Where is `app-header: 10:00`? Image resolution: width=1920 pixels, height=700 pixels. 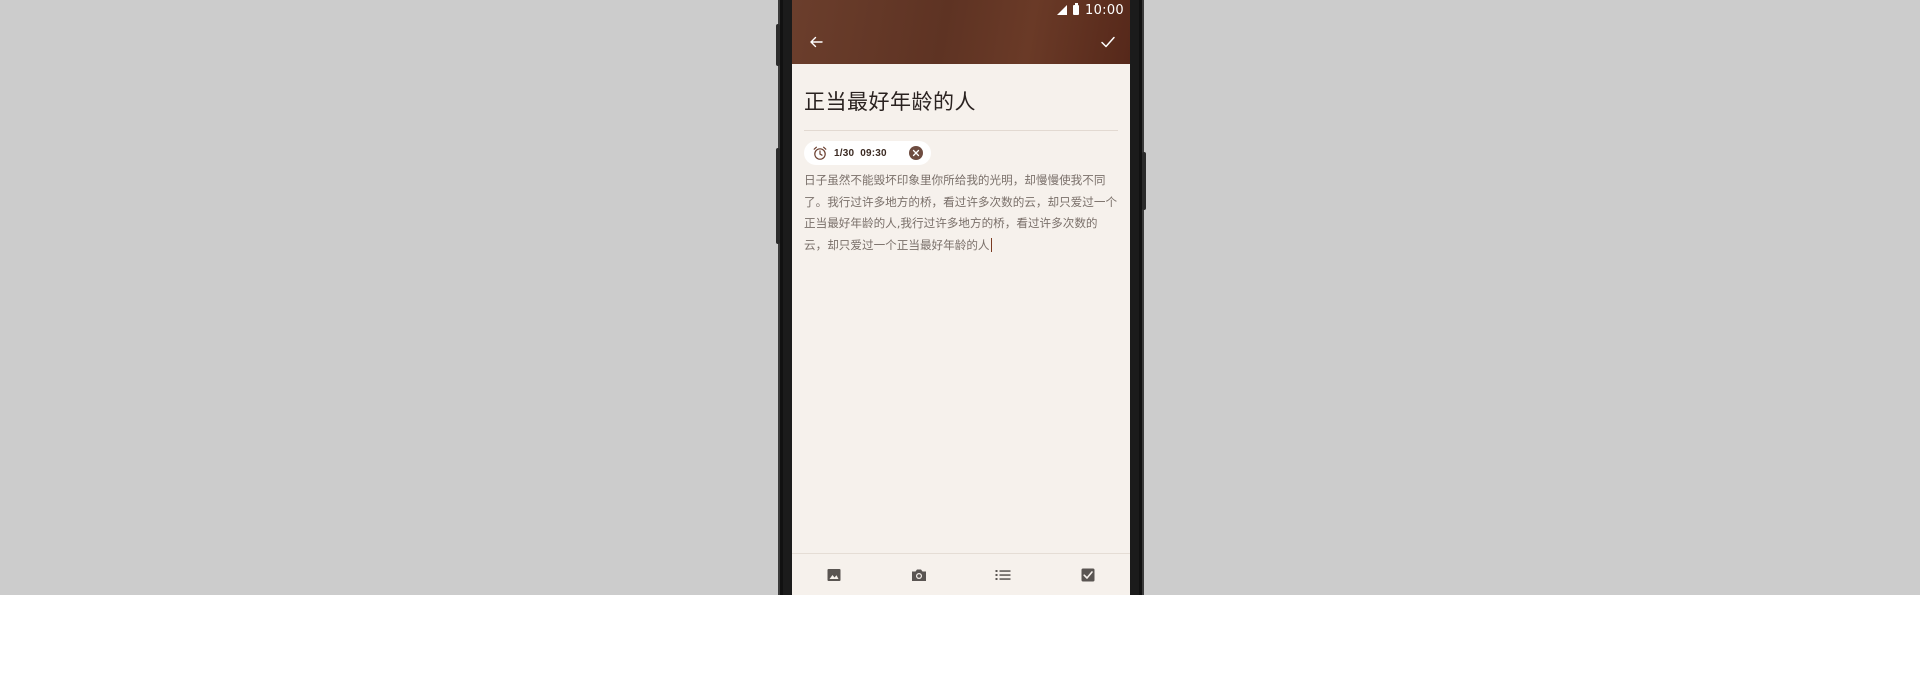
app-header: 10:00 is located at coordinates (961, 32).